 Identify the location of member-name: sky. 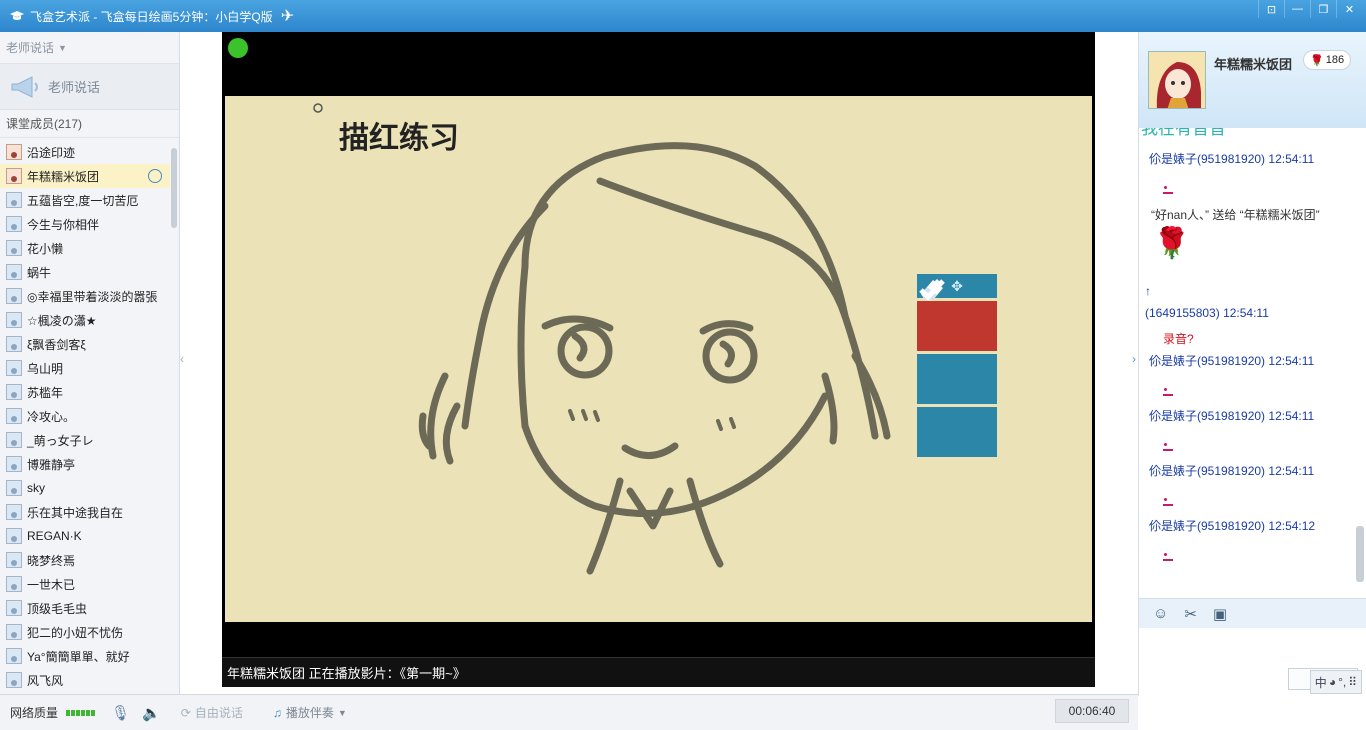
(36, 488).